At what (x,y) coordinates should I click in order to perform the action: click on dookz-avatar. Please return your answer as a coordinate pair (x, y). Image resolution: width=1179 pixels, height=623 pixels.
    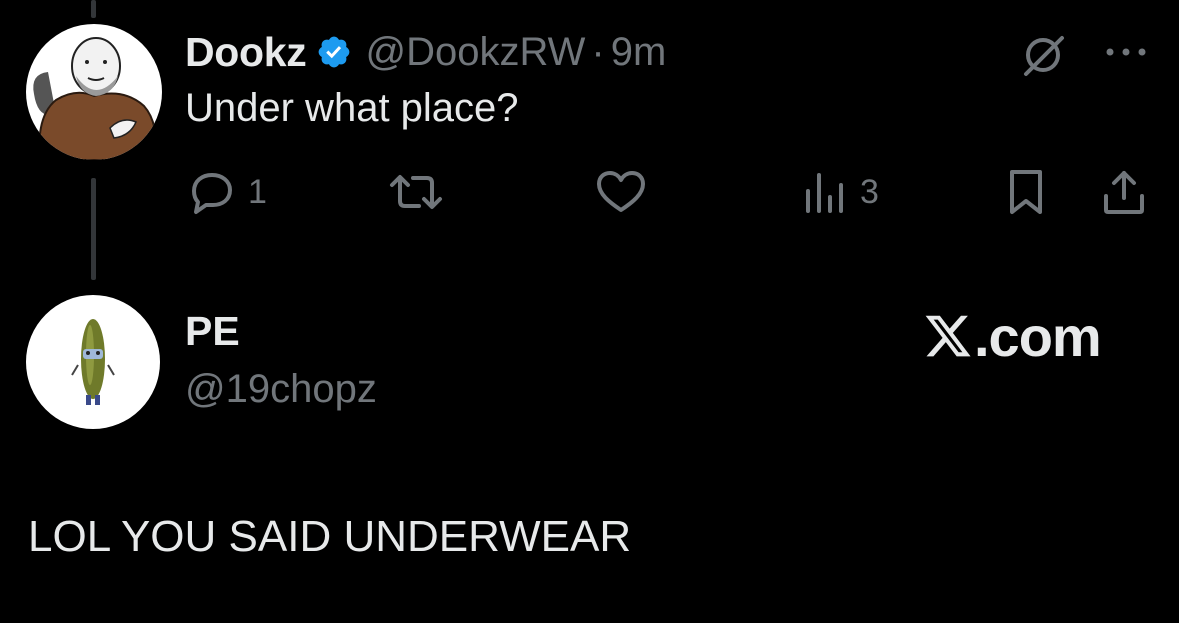
    Looking at the image, I should click on (94, 92).